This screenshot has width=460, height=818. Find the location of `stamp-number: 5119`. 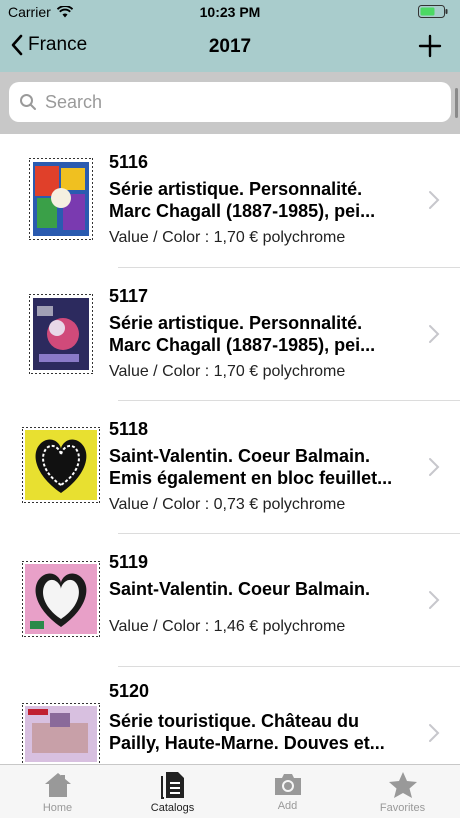

stamp-number: 5119 is located at coordinates (129, 562).